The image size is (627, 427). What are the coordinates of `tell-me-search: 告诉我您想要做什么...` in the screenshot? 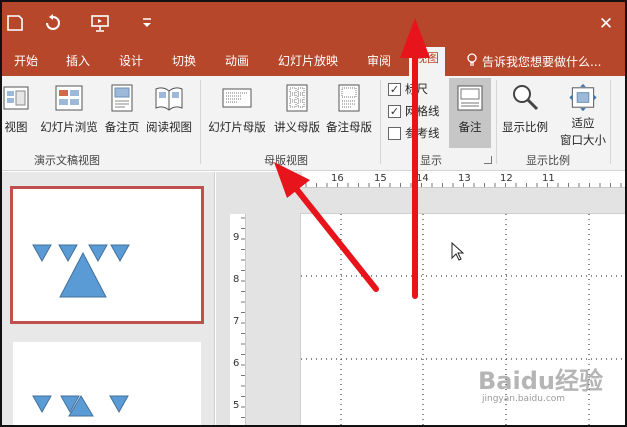 It's located at (533, 62).